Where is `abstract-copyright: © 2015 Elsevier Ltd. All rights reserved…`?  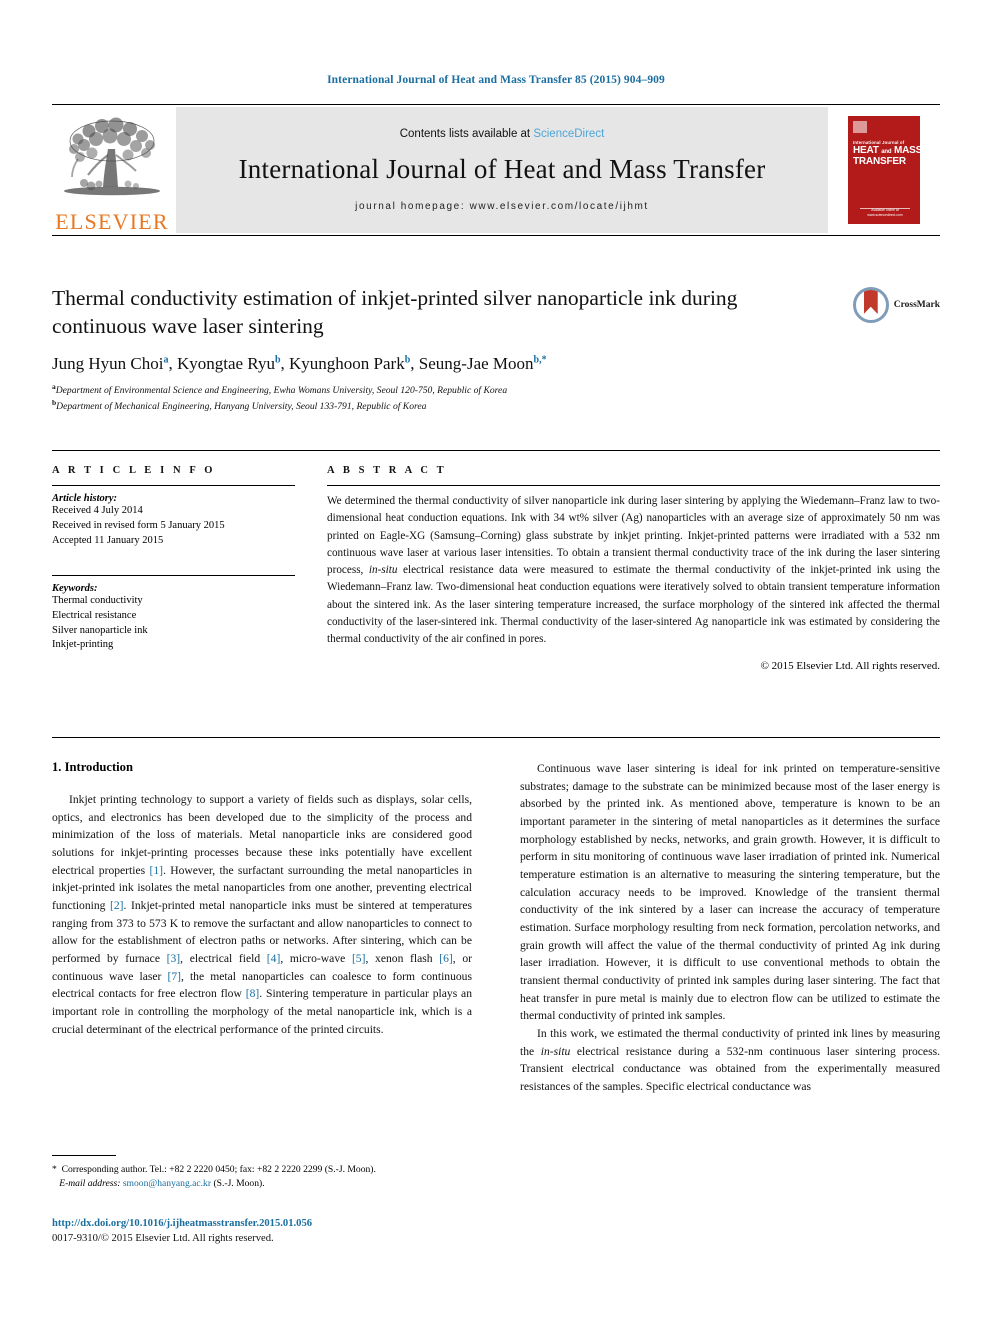 abstract-copyright: © 2015 Elsevier Ltd. All rights reserved… is located at coordinates (850, 666).